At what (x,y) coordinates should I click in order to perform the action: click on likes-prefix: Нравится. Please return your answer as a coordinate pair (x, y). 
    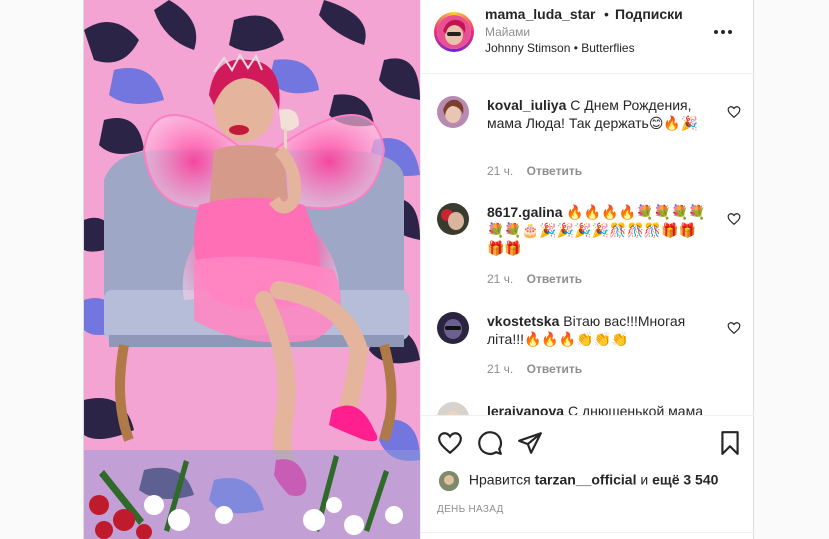
    Looking at the image, I should click on (499, 479).